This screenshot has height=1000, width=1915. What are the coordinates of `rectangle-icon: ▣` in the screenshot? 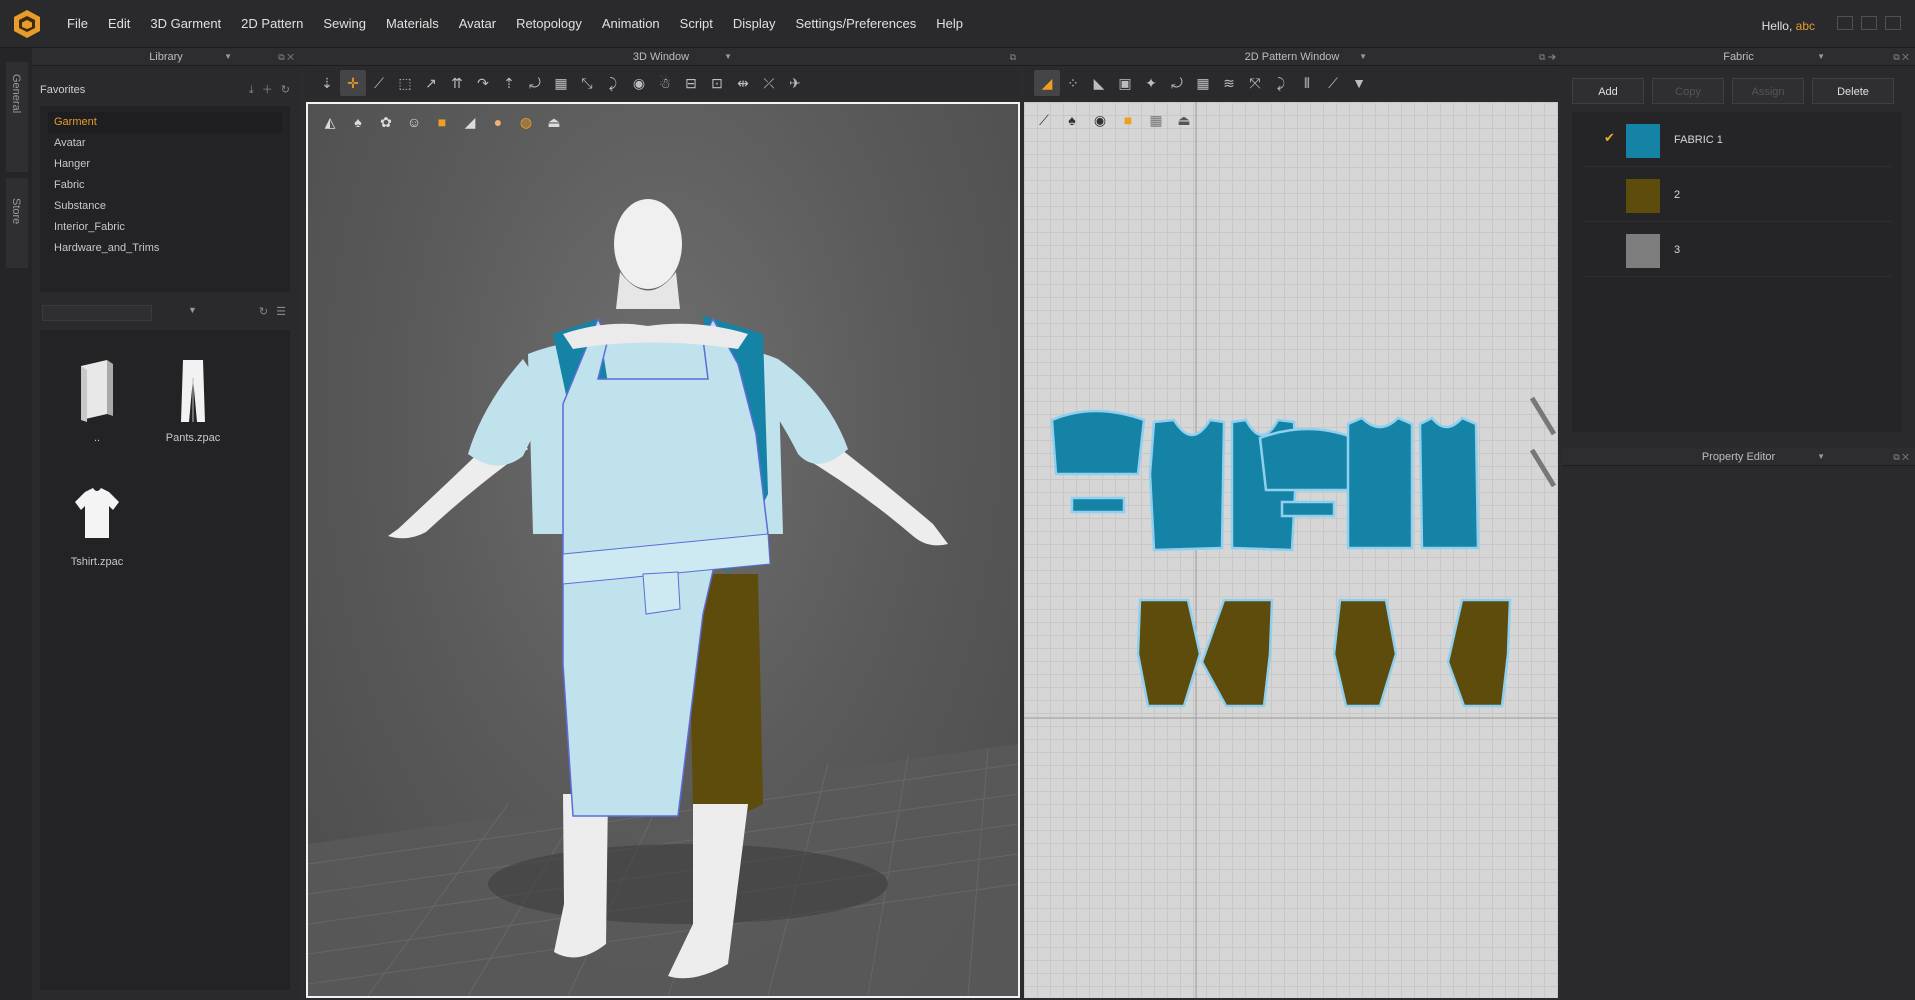 It's located at (1125, 83).